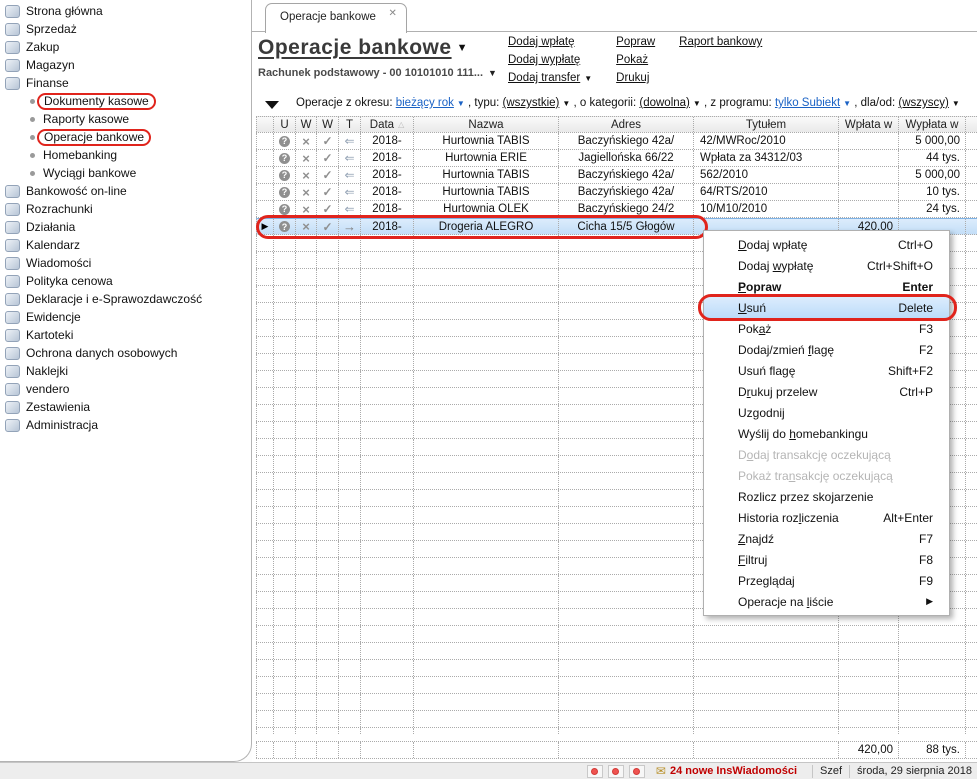  Describe the element at coordinates (125, 281) in the screenshot. I see `sidebar-item-polityka-cenowa: Polityka cenowa` at that location.